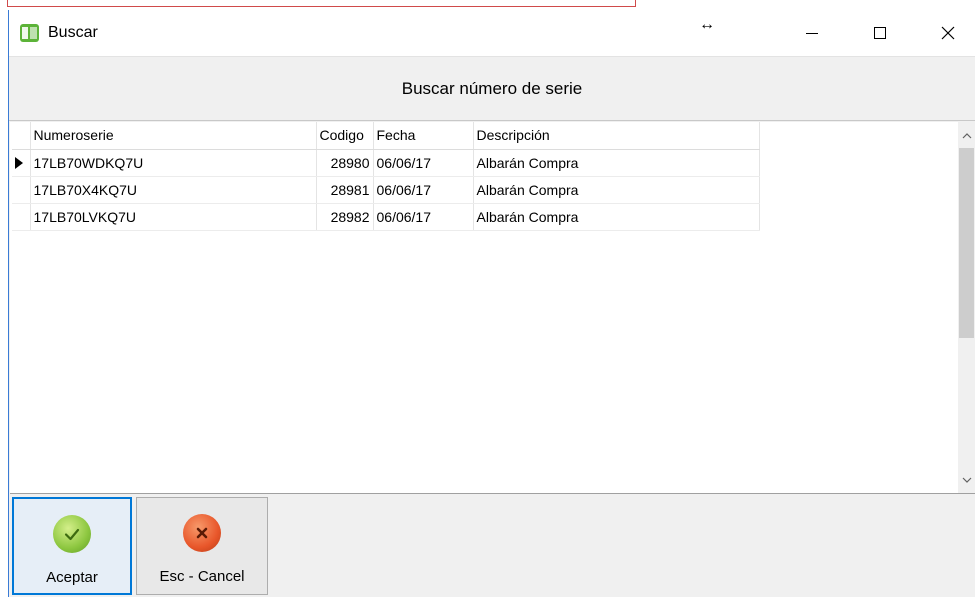 This screenshot has height=597, width=975. What do you see at coordinates (345, 136) in the screenshot?
I see `column-header-codigo: Codigo` at bounding box center [345, 136].